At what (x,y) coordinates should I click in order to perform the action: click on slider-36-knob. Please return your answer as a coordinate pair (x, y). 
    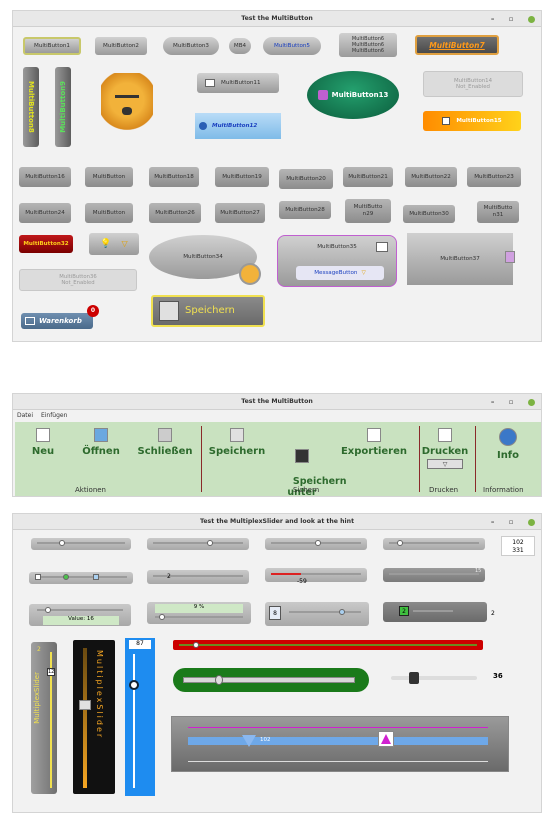
    Looking at the image, I should click on (414, 678).